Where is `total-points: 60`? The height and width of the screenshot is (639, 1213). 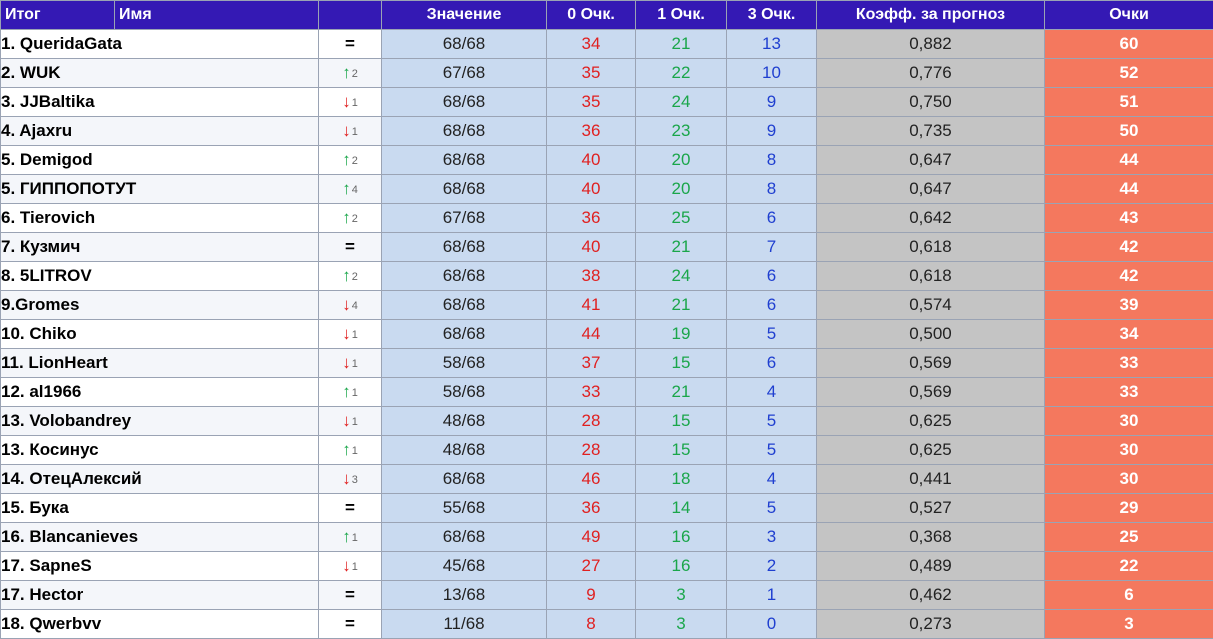
total-points: 60 is located at coordinates (1129, 44).